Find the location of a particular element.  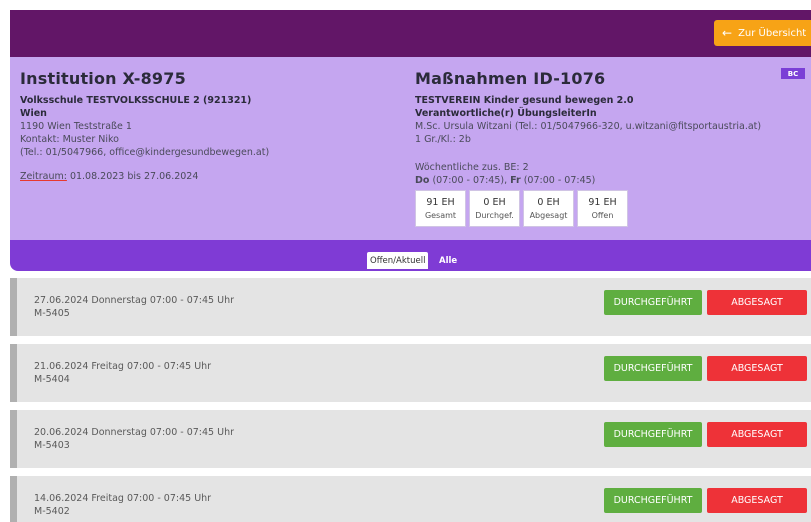

zeitraum-label: Zeitraum: is located at coordinates (43, 176).